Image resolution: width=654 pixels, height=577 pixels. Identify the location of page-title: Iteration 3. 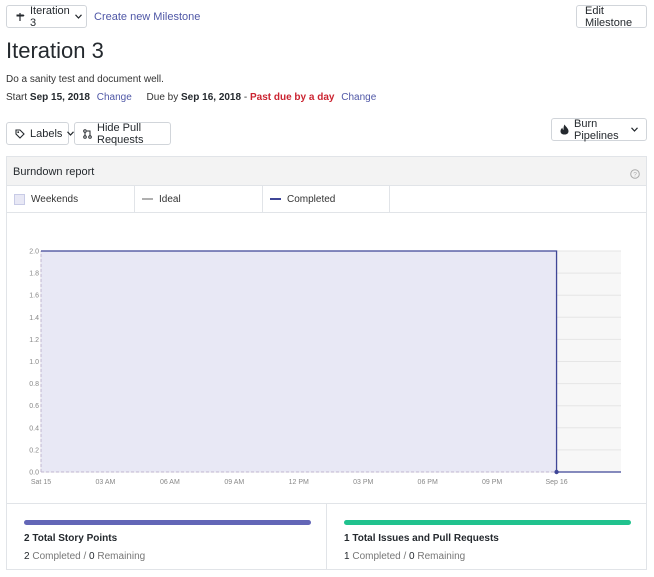
(55, 50).